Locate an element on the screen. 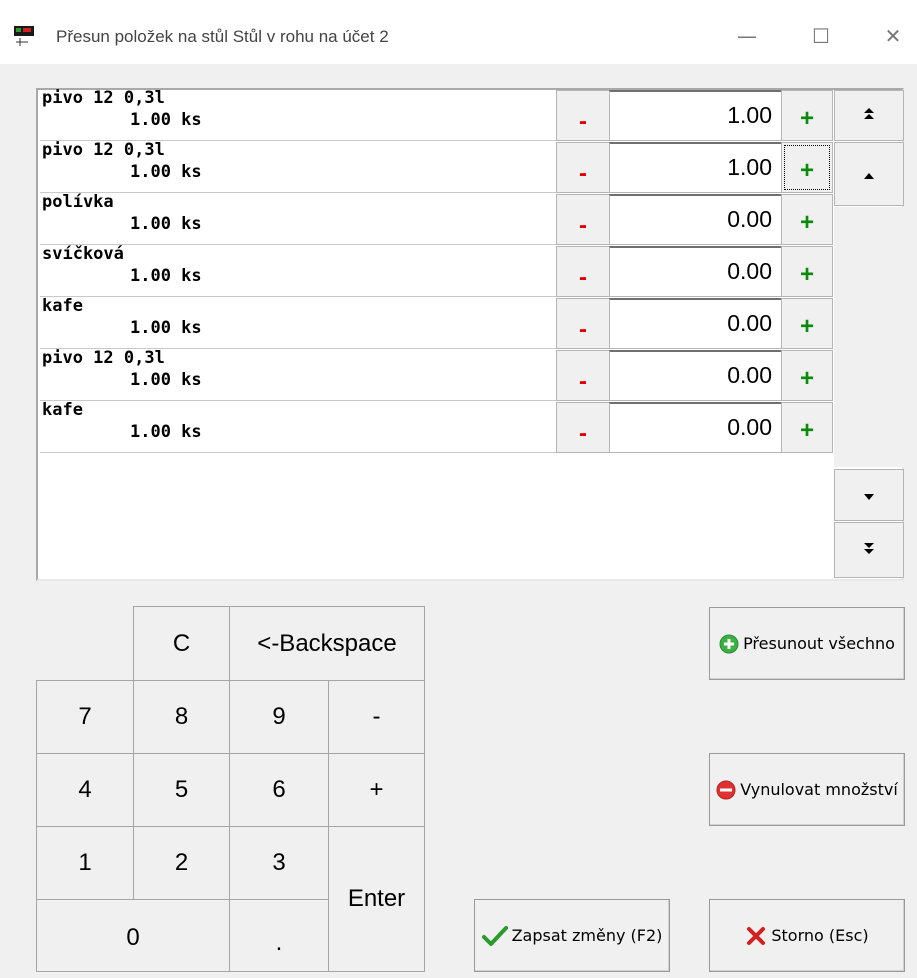 This screenshot has width=917, height=978. scroll-track is located at coordinates (869, 337).